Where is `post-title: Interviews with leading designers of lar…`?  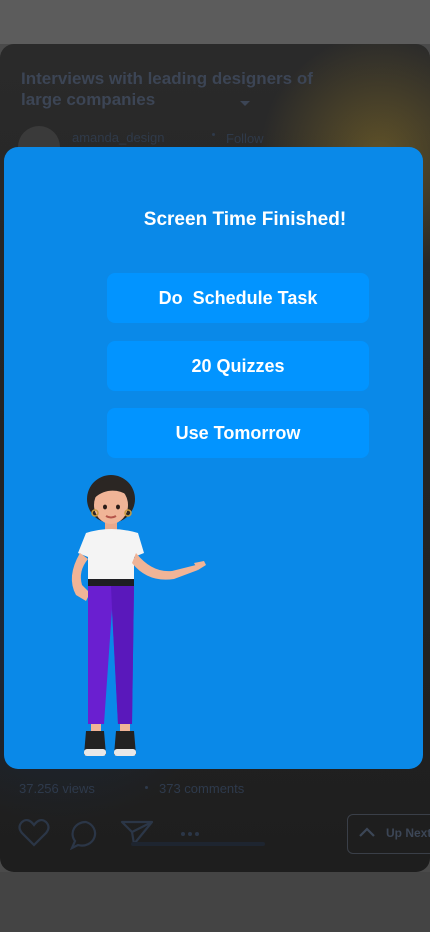 post-title: Interviews with leading designers of lar… is located at coordinates (167, 89).